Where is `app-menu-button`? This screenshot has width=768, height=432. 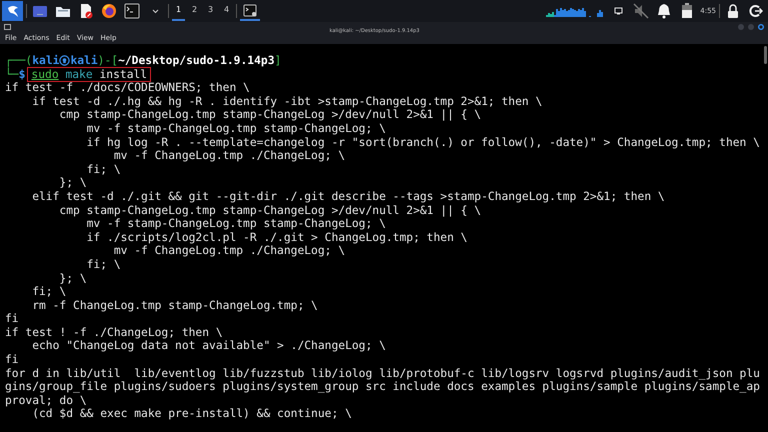
app-menu-button is located at coordinates (12, 11).